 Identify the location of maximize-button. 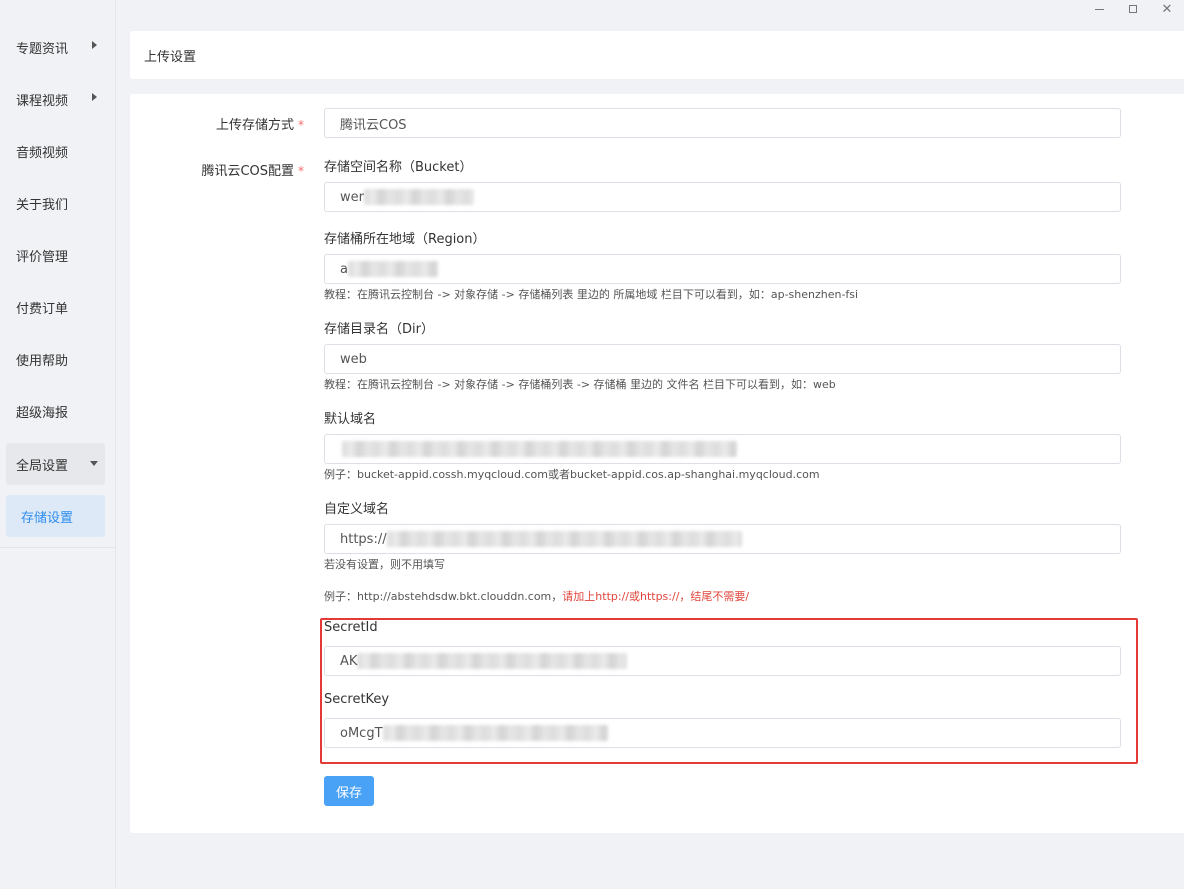
(1133, 9).